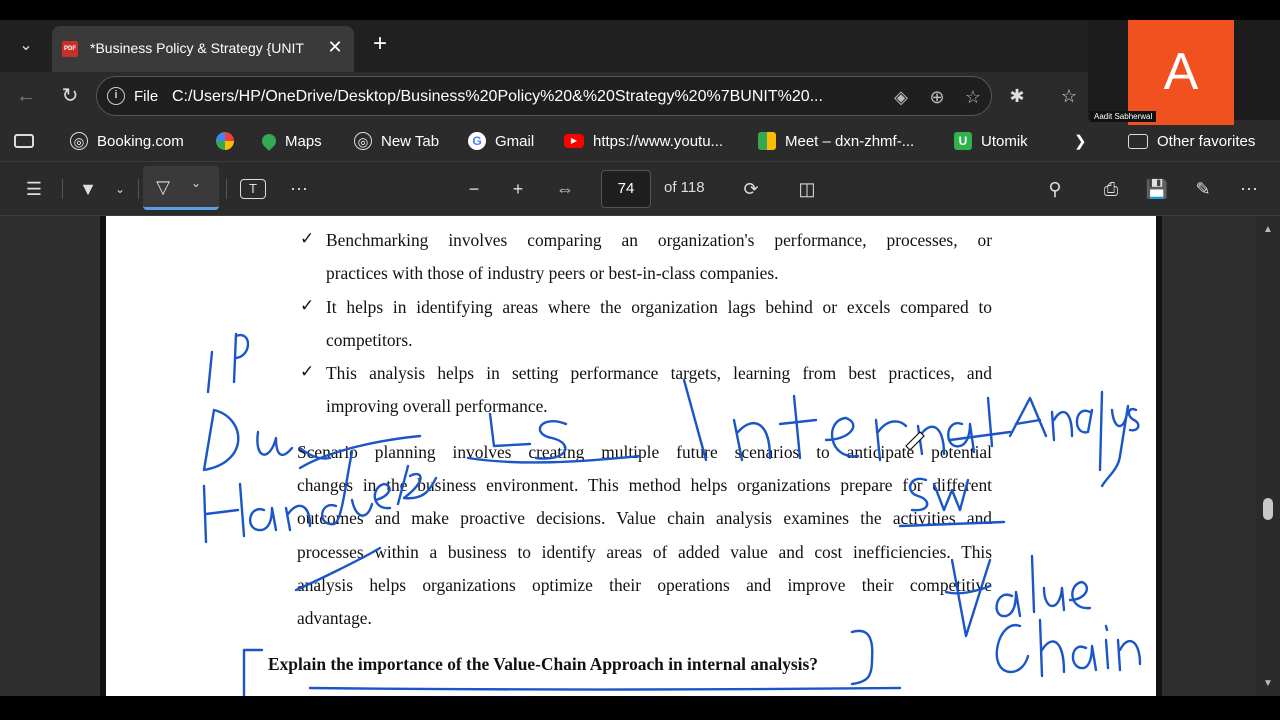 The width and height of the screenshot is (1280, 720). Describe the element at coordinates (937, 97) in the screenshot. I see `zoom-icon: ⊕` at that location.